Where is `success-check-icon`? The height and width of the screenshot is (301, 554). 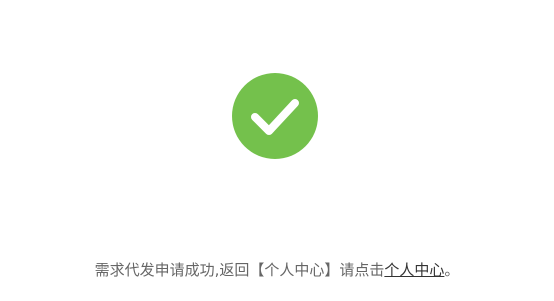
success-check-icon is located at coordinates (275, 116).